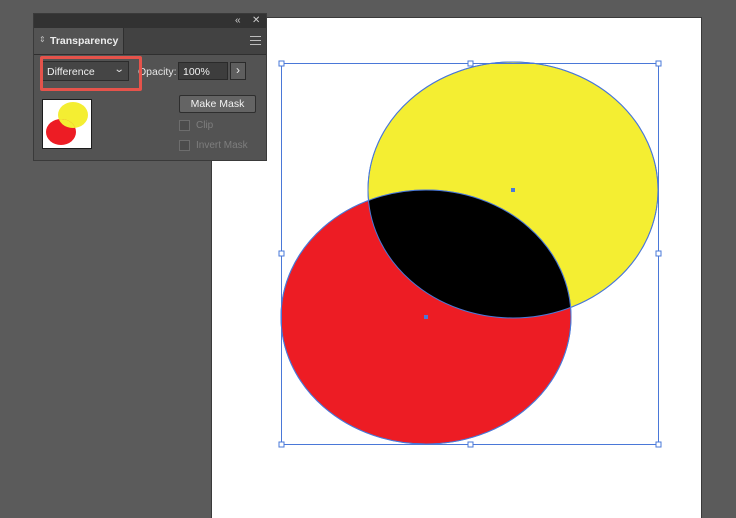 Image resolution: width=736 pixels, height=518 pixels. What do you see at coordinates (42, 39) in the screenshot?
I see `tab-grip-icon: ⇕` at bounding box center [42, 39].